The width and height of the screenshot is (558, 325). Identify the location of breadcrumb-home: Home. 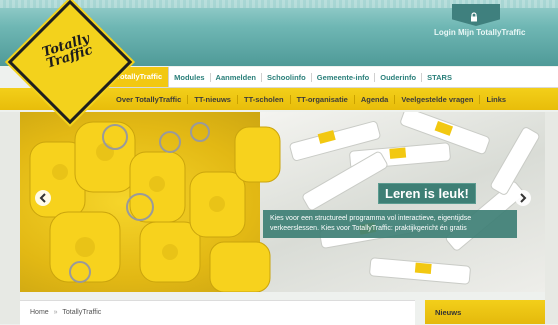
(39, 312).